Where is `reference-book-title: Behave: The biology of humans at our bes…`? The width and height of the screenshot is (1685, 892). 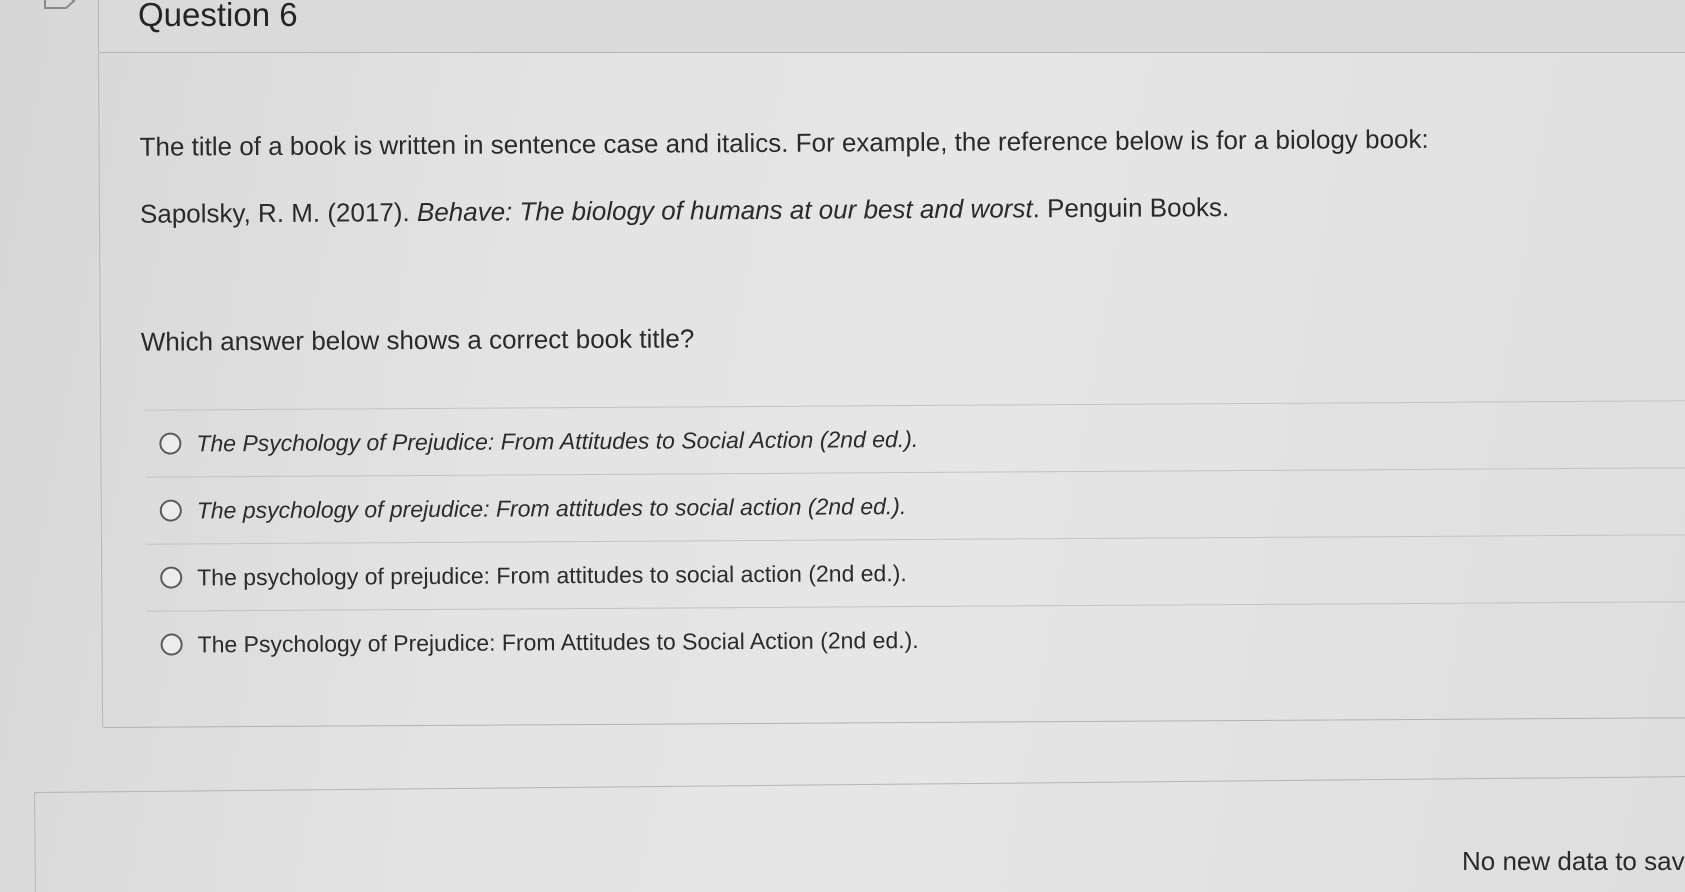
reference-book-title: Behave: The biology of humans at our bes… is located at coordinates (724, 210).